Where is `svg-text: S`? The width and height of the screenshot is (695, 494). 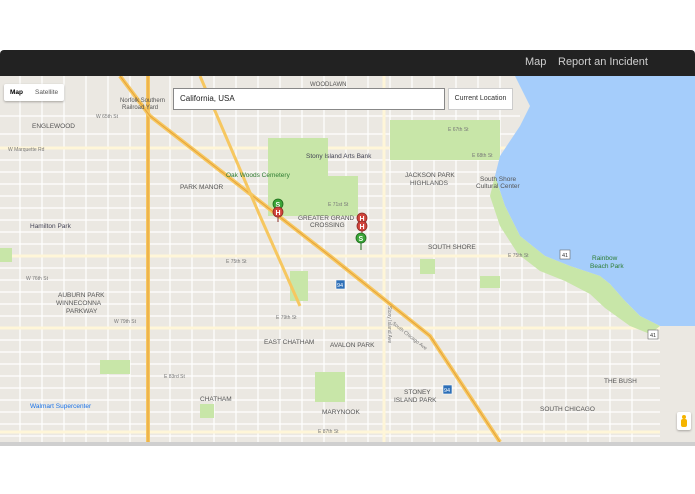
svg-text: S is located at coordinates (361, 239).